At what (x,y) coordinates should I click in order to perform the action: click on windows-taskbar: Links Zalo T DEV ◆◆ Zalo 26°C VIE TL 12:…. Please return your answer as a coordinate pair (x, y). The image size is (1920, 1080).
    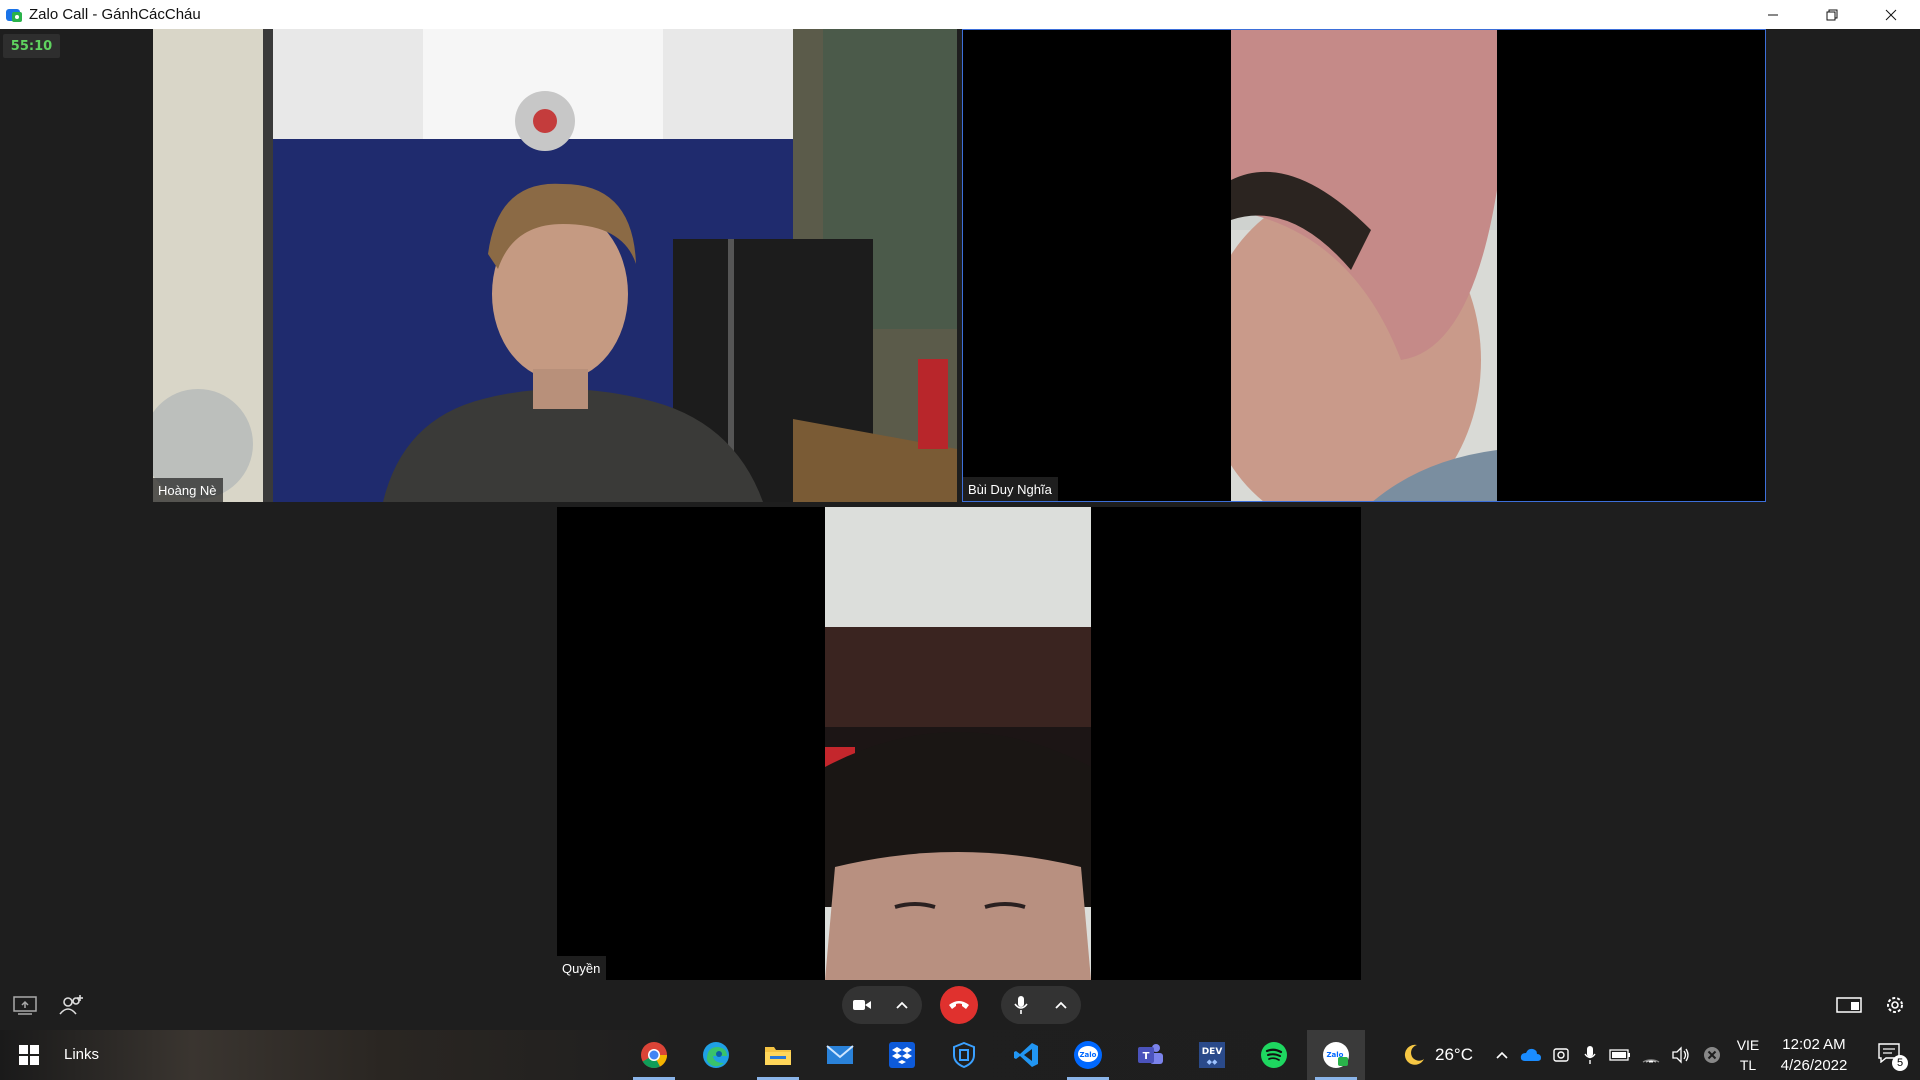
    Looking at the image, I should click on (960, 1055).